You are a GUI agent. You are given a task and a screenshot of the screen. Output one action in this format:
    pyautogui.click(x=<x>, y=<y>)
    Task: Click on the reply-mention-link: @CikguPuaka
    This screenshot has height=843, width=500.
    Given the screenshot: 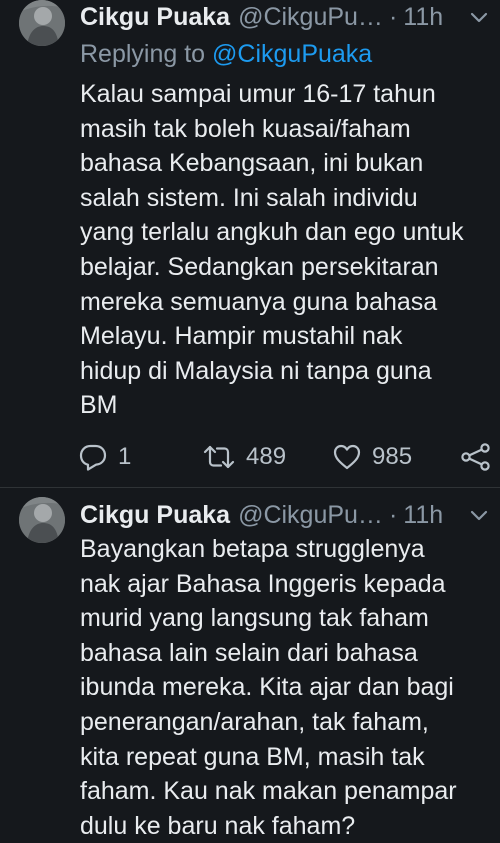 What is the action you would take?
    pyautogui.click(x=292, y=54)
    